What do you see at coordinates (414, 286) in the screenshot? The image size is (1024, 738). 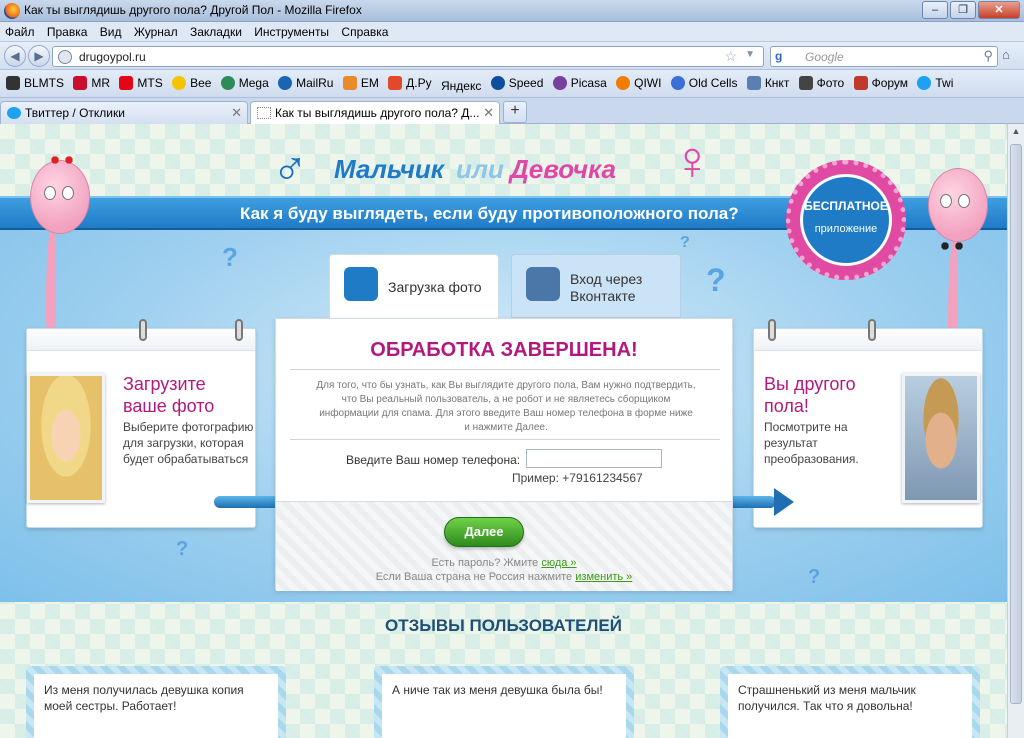 I see `tab-upload-photo: Загрузка фото` at bounding box center [414, 286].